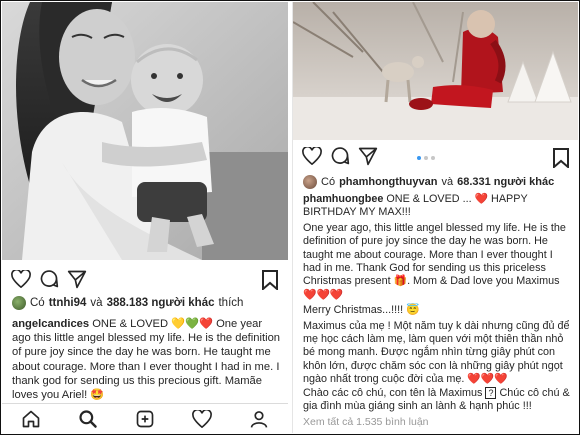 This screenshot has width=580, height=435. What do you see at coordinates (50, 324) in the screenshot?
I see `caption-username: angelcandices` at bounding box center [50, 324].